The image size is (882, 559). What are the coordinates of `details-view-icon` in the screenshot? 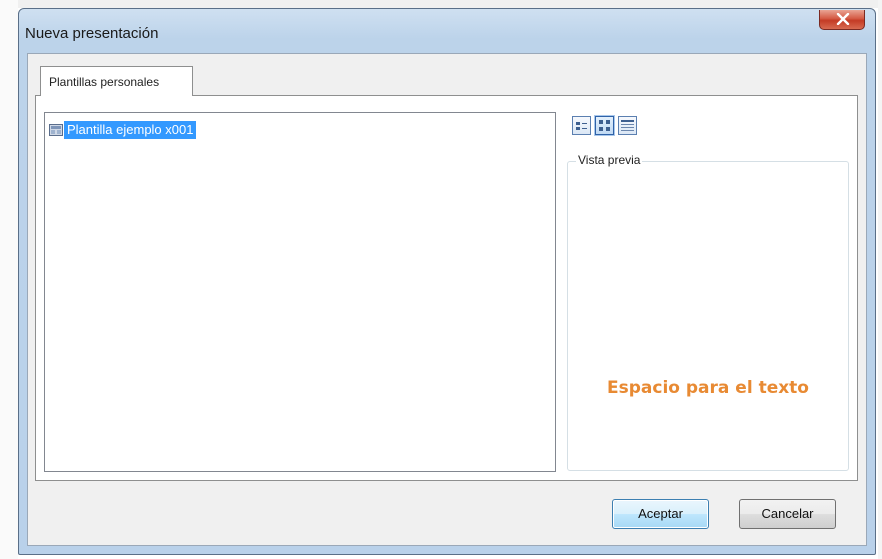 It's located at (627, 125).